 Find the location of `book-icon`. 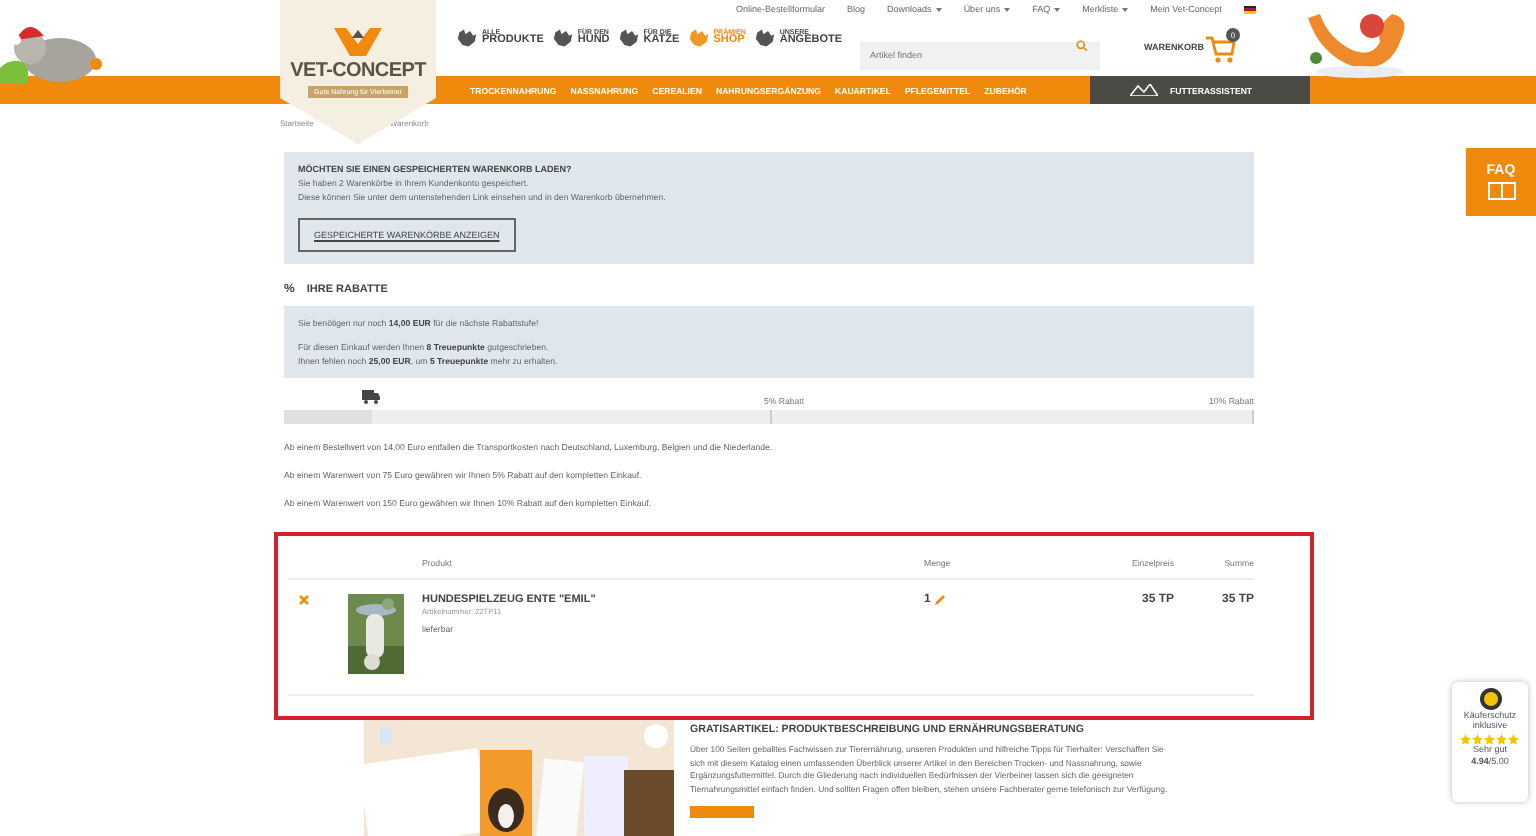

book-icon is located at coordinates (1501, 191).